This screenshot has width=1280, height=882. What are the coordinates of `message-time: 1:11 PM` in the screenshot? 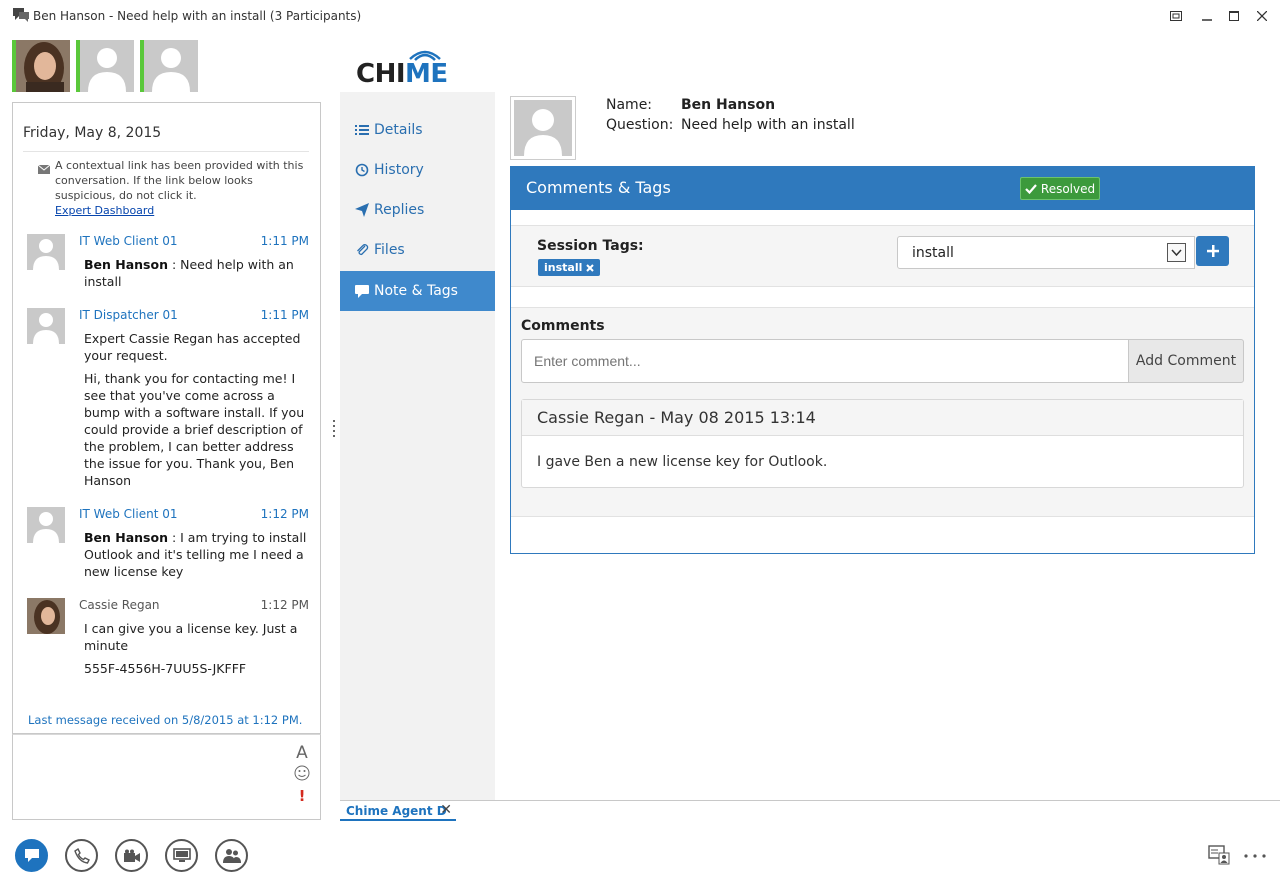 It's located at (284, 241).